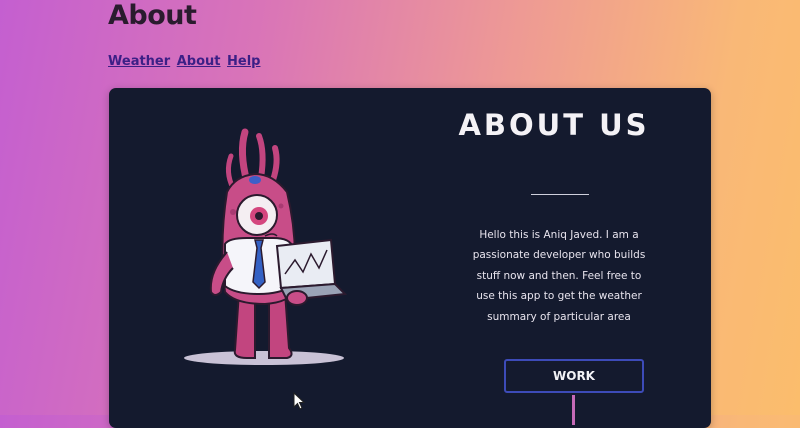  What do you see at coordinates (152, 15) in the screenshot?
I see `page-title: About` at bounding box center [152, 15].